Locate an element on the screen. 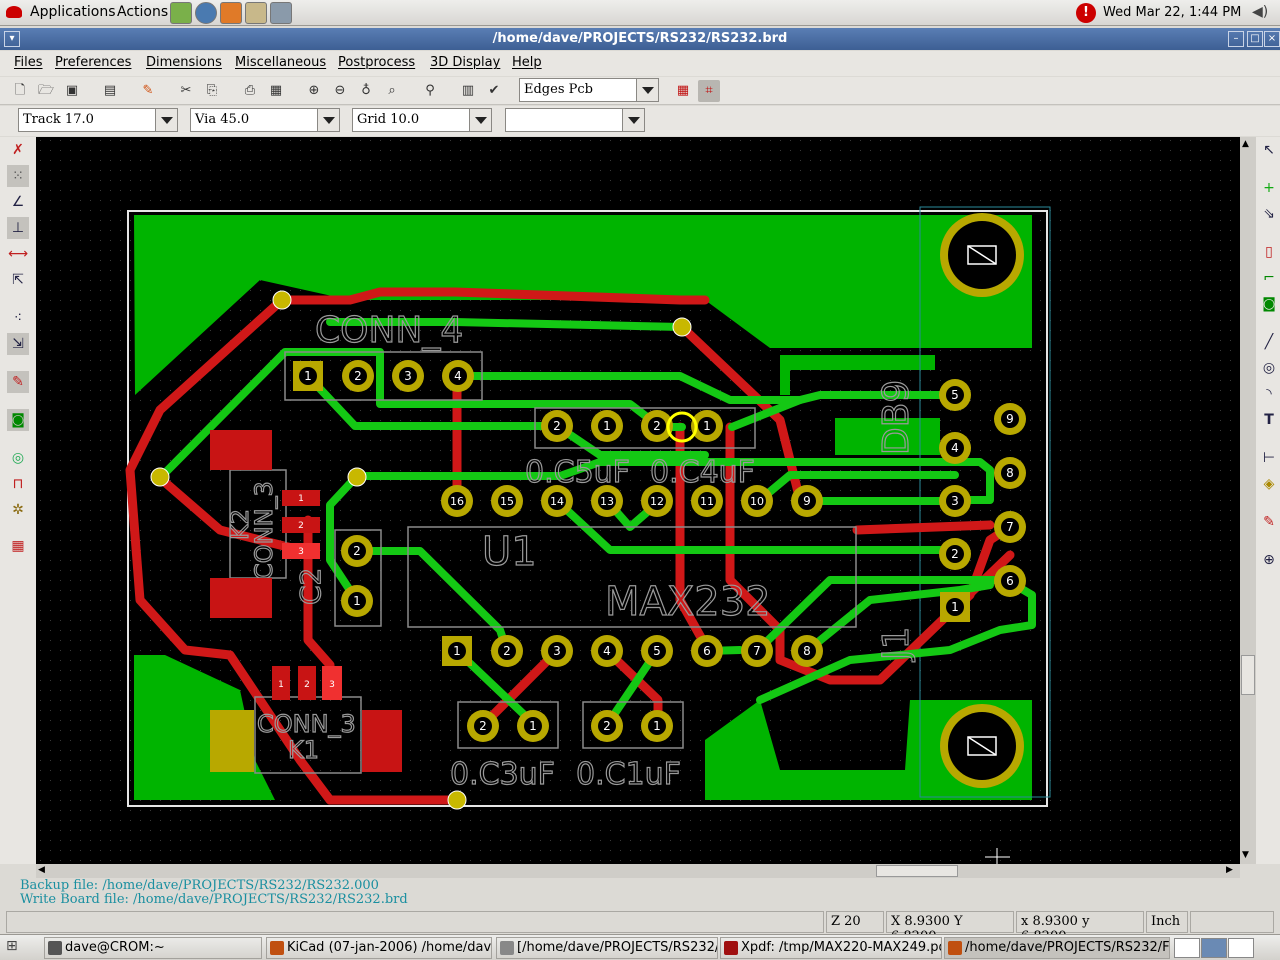 This screenshot has width=1280, height=960. u1-pad: 15 is located at coordinates (507, 501).